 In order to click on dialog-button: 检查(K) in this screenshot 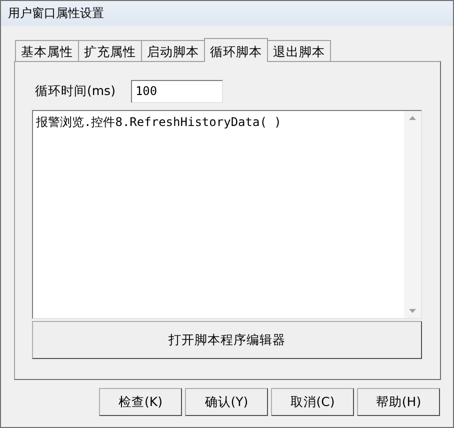, I will do `click(140, 402)`.